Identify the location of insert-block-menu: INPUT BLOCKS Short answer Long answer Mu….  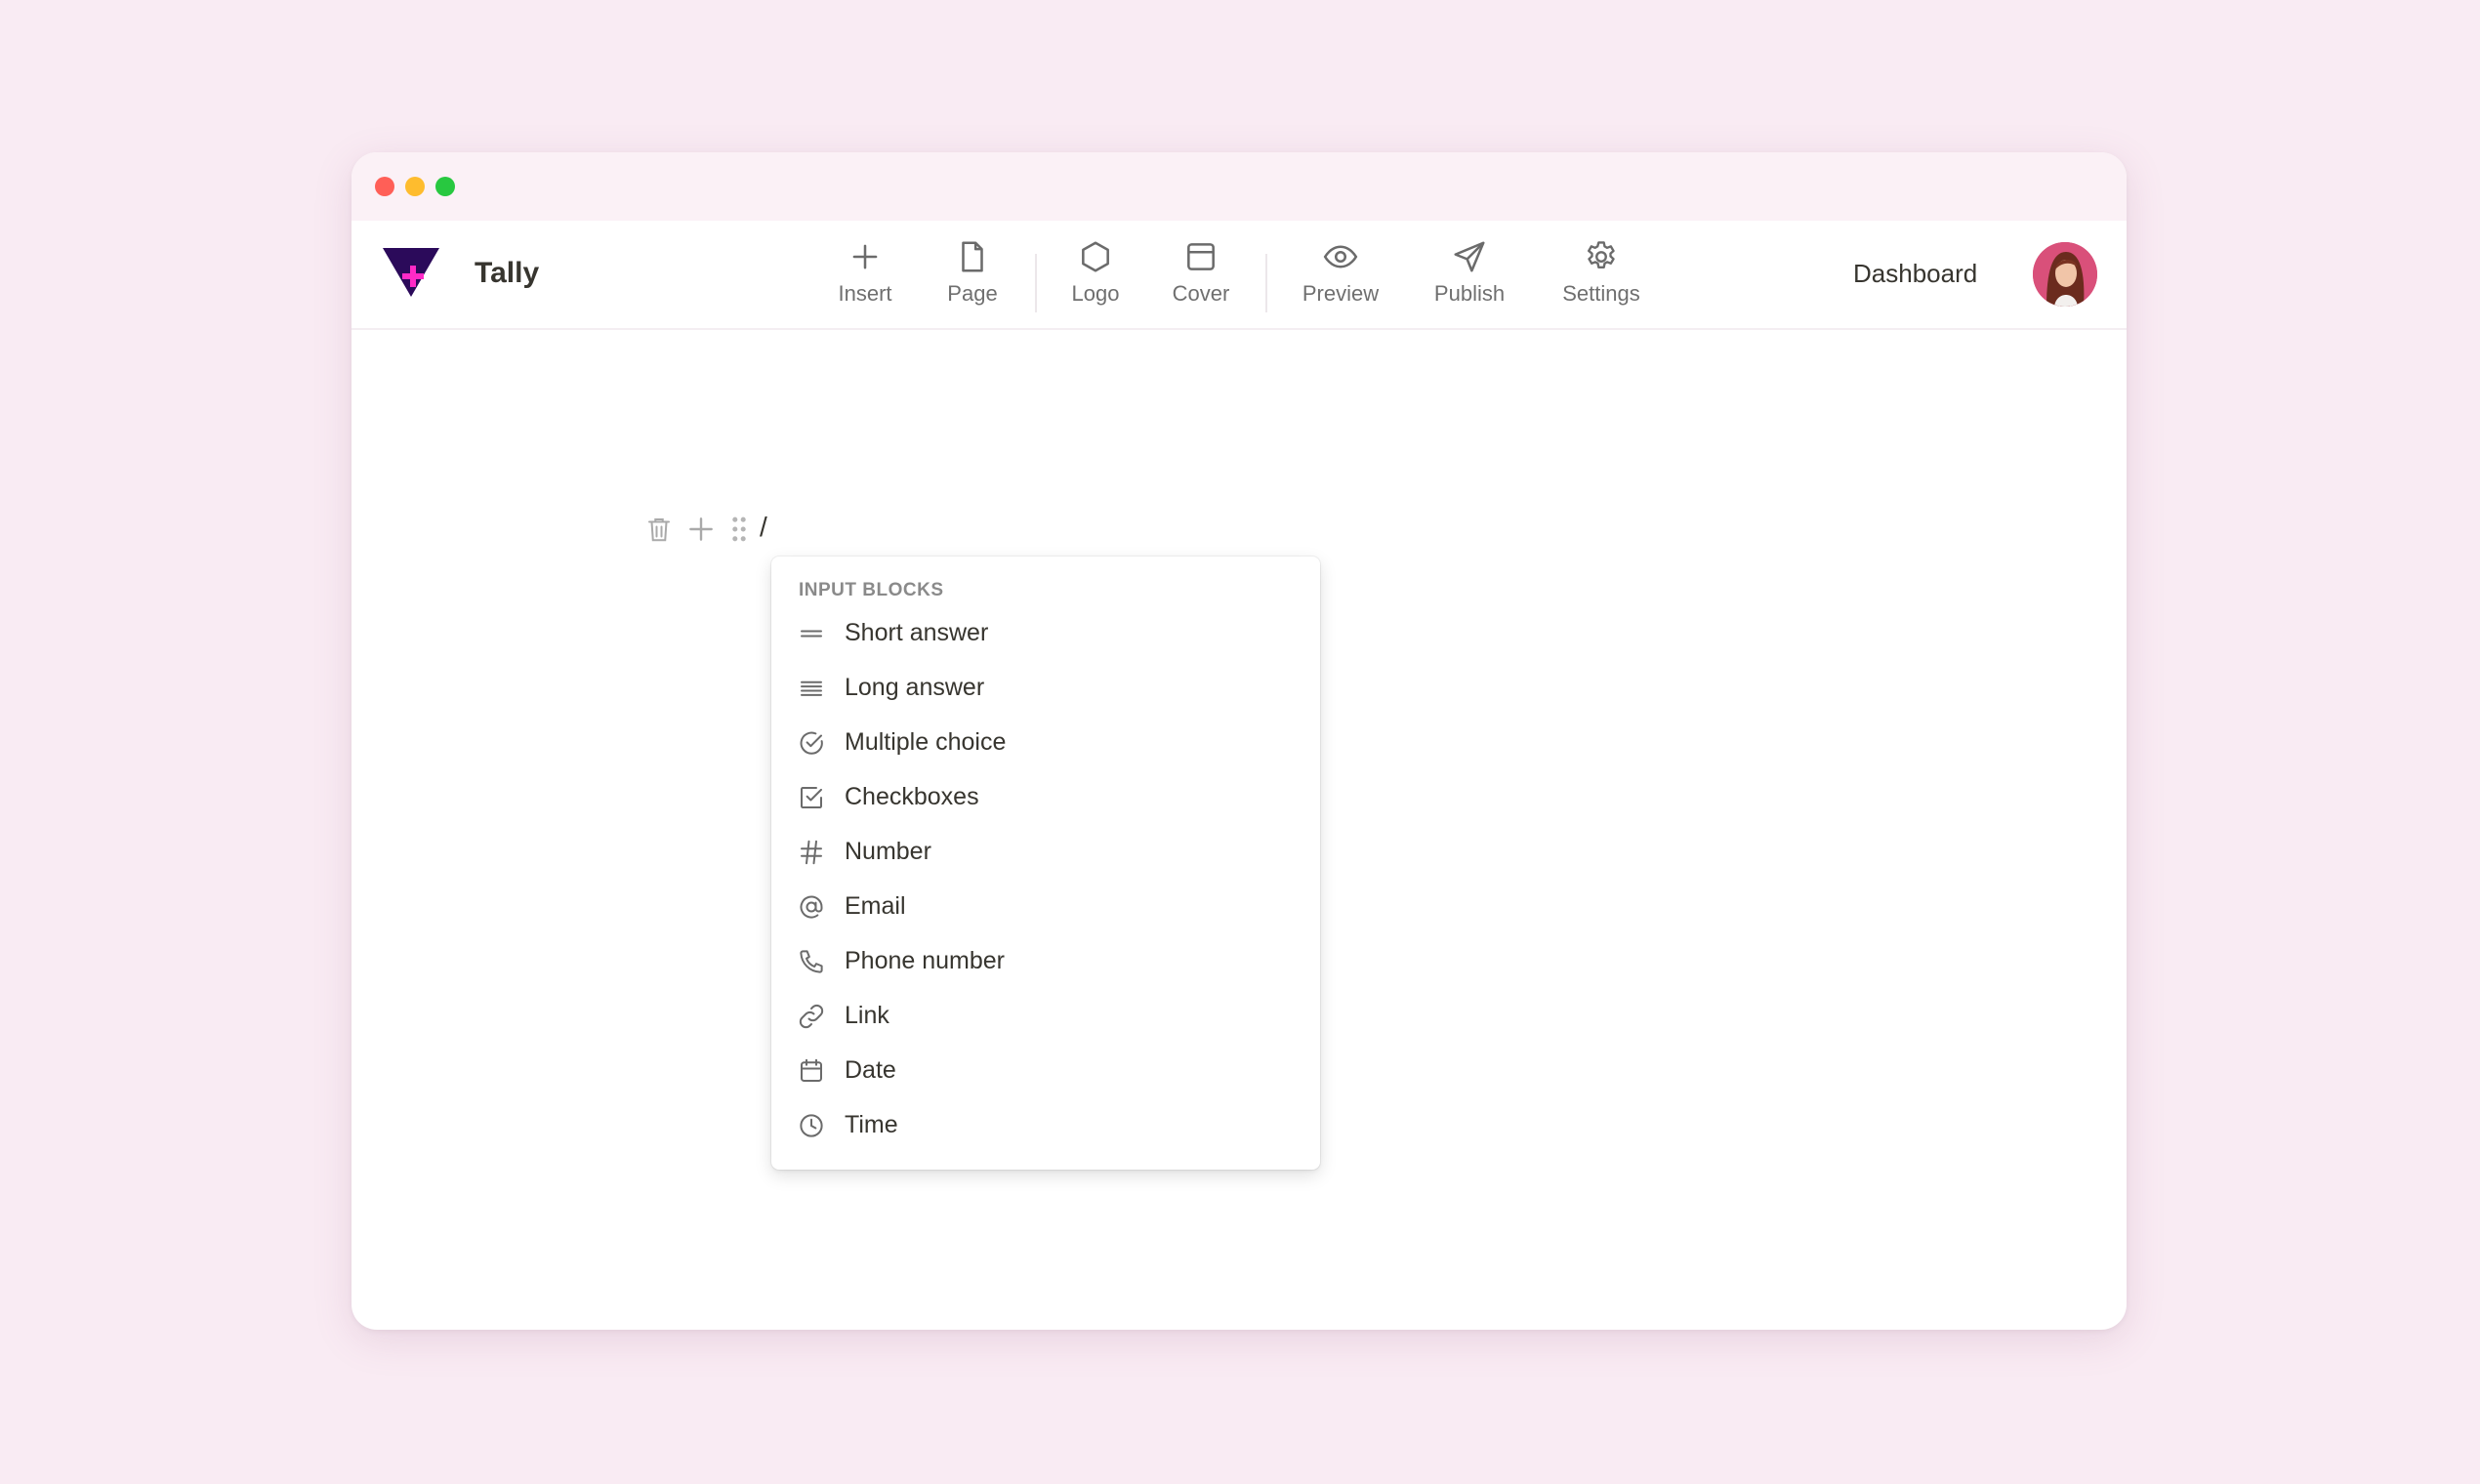
(1046, 863).